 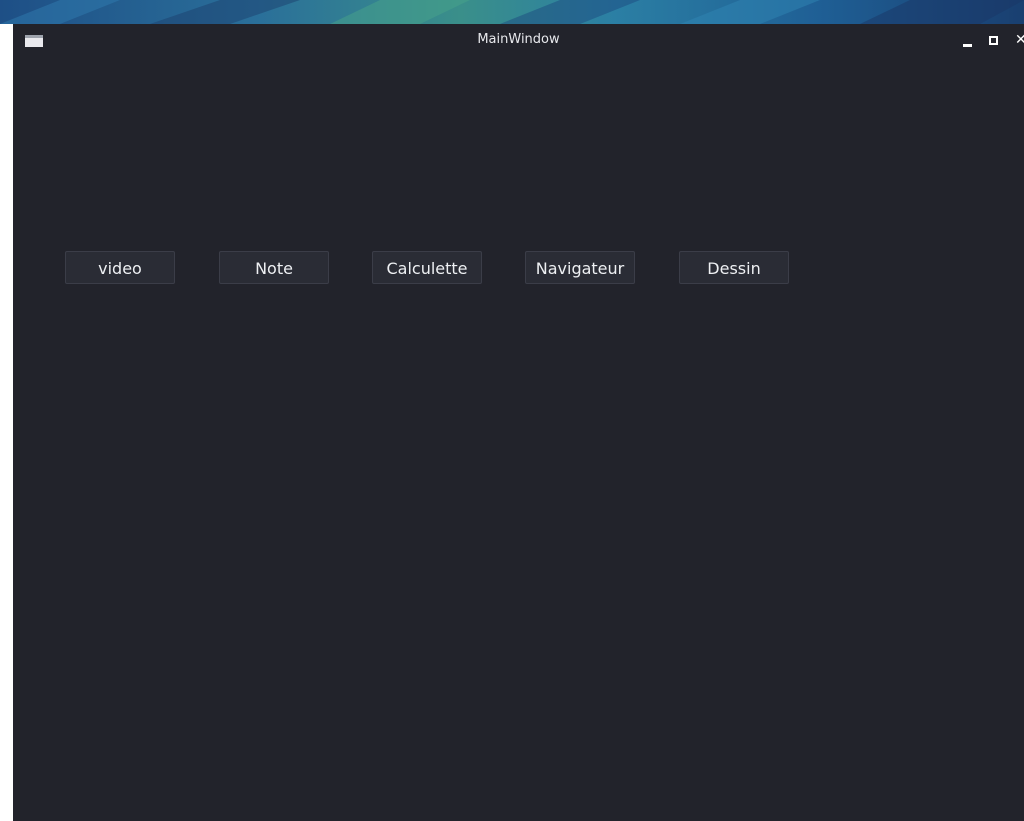 I want to click on calculette-button: Calculette, so click(x=427, y=267).